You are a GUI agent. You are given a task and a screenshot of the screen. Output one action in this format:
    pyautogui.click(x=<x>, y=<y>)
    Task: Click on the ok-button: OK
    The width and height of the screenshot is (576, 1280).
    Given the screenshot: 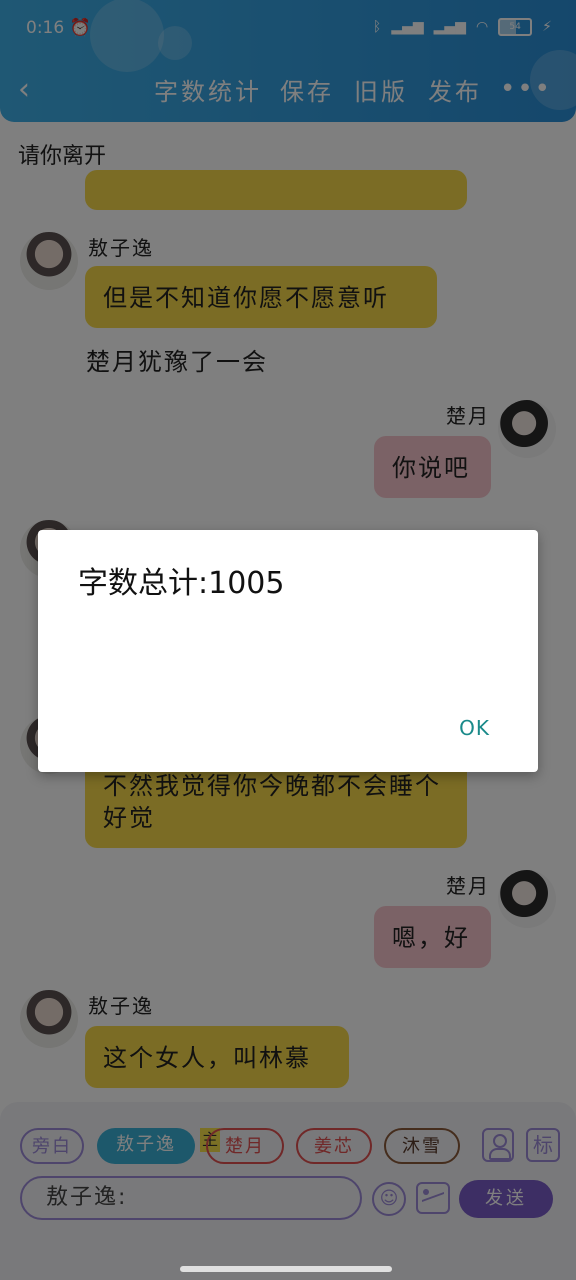 What is the action you would take?
    pyautogui.click(x=474, y=728)
    